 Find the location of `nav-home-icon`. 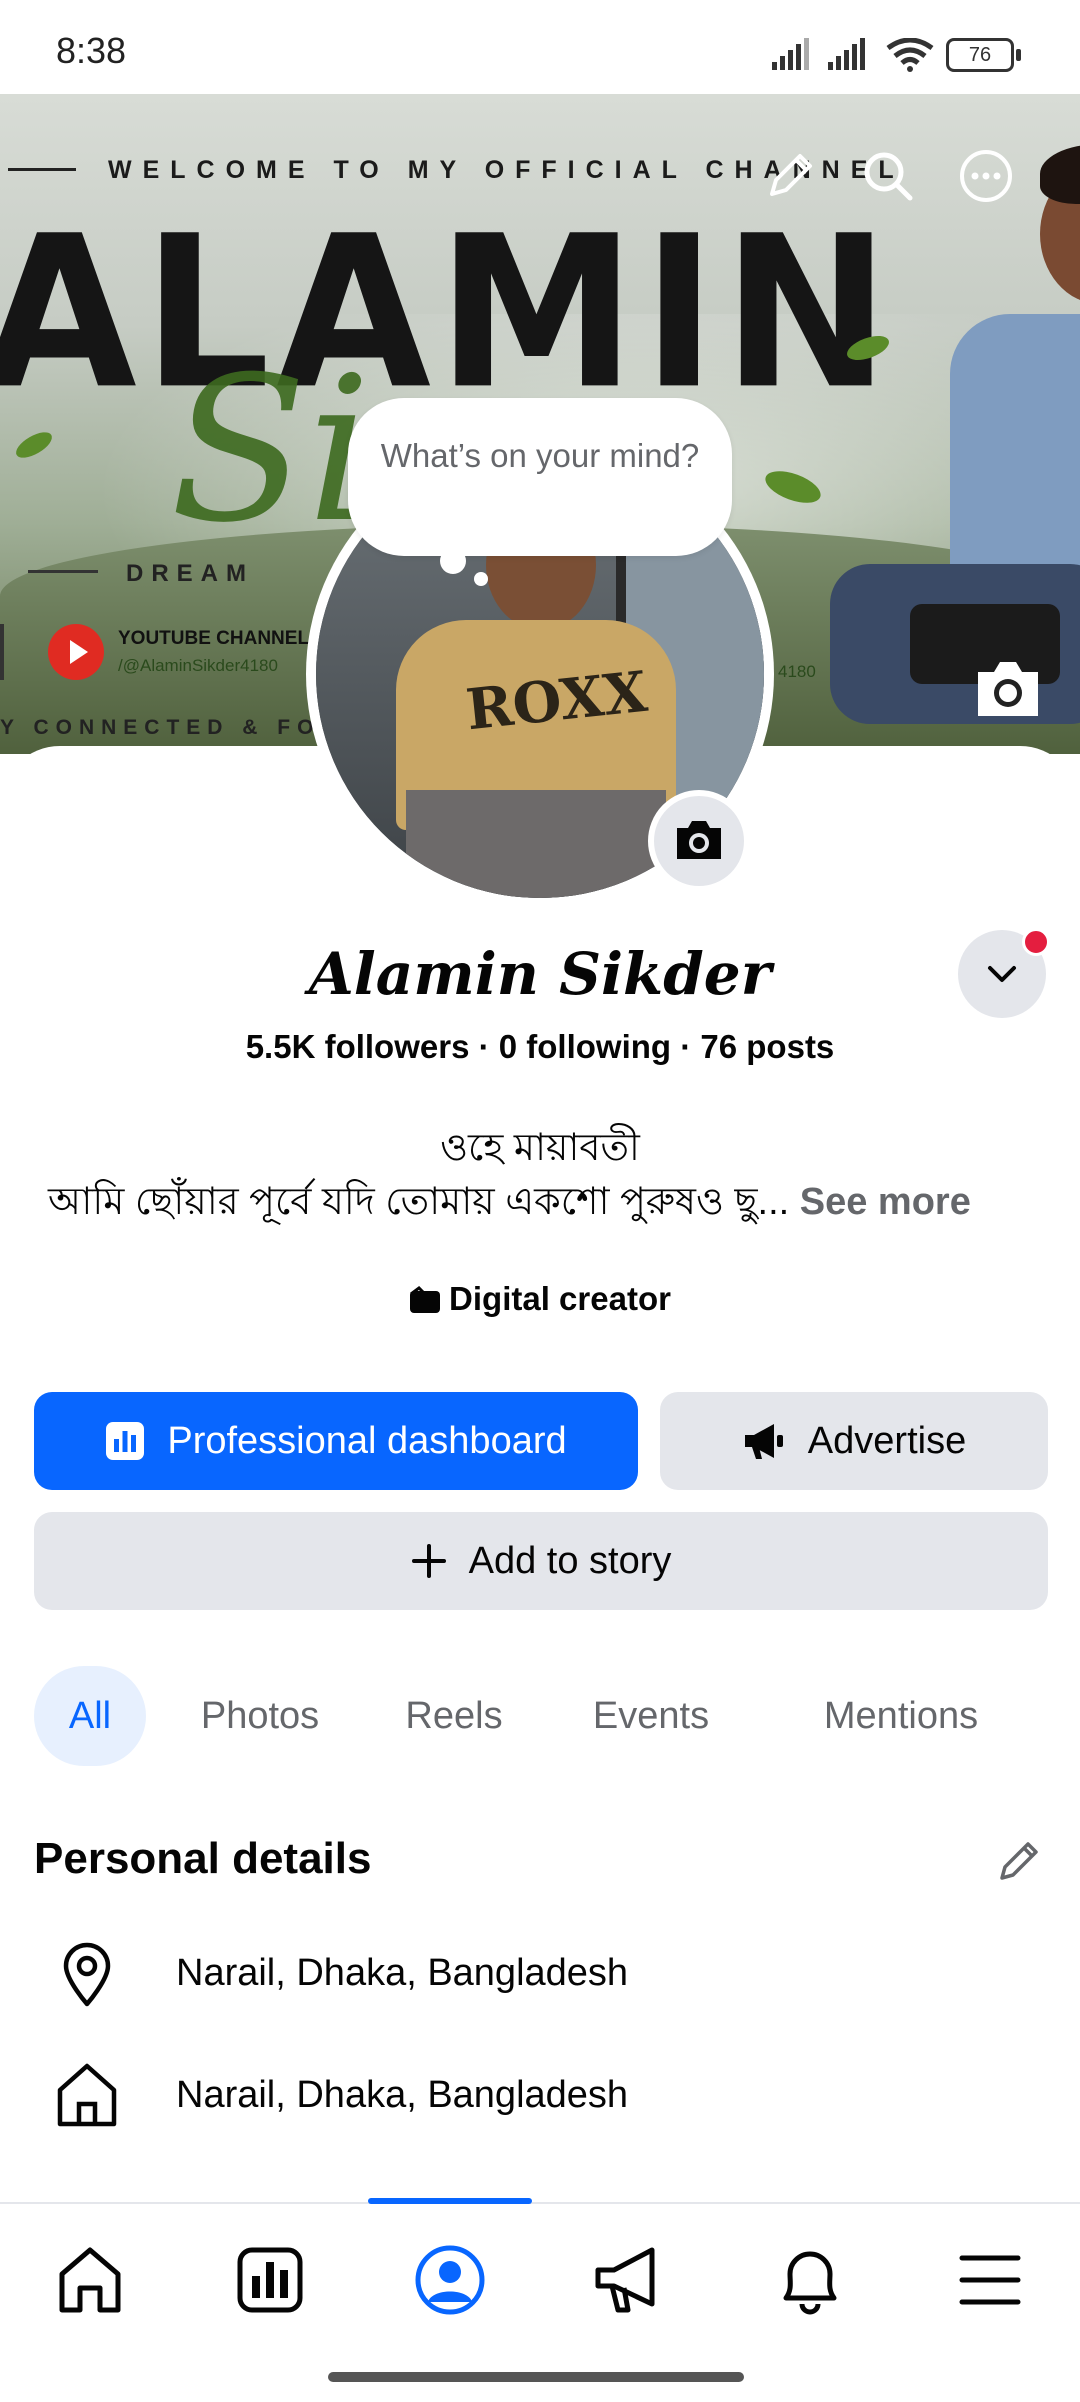

nav-home-icon is located at coordinates (90, 2280).